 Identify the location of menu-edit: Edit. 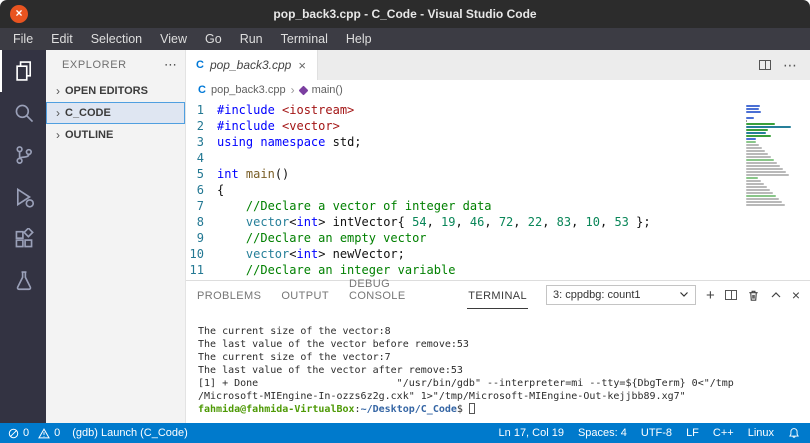
(62, 39).